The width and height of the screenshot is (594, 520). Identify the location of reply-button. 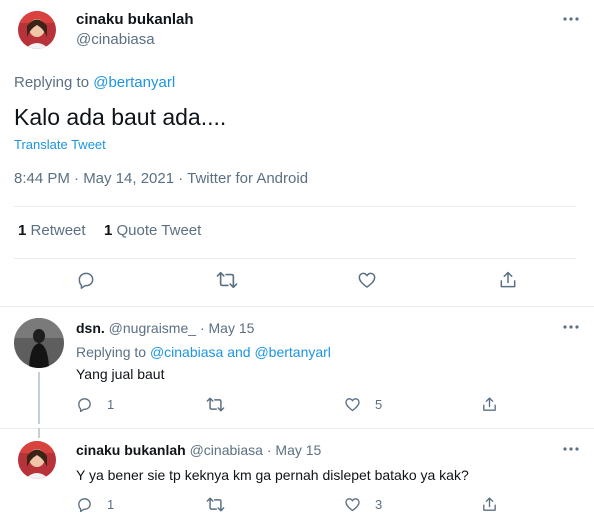
(86, 280).